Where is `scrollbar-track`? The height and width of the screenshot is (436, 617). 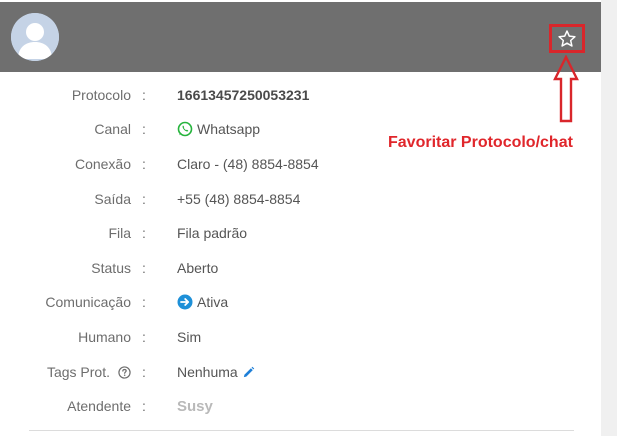 scrollbar-track is located at coordinates (609, 218).